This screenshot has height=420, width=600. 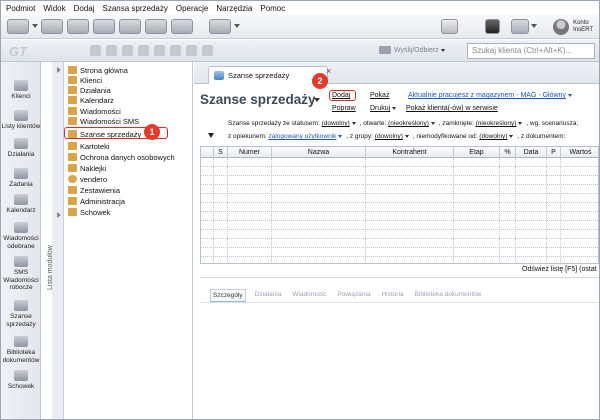 What do you see at coordinates (554, 152) in the screenshot?
I see `col-p: P` at bounding box center [554, 152].